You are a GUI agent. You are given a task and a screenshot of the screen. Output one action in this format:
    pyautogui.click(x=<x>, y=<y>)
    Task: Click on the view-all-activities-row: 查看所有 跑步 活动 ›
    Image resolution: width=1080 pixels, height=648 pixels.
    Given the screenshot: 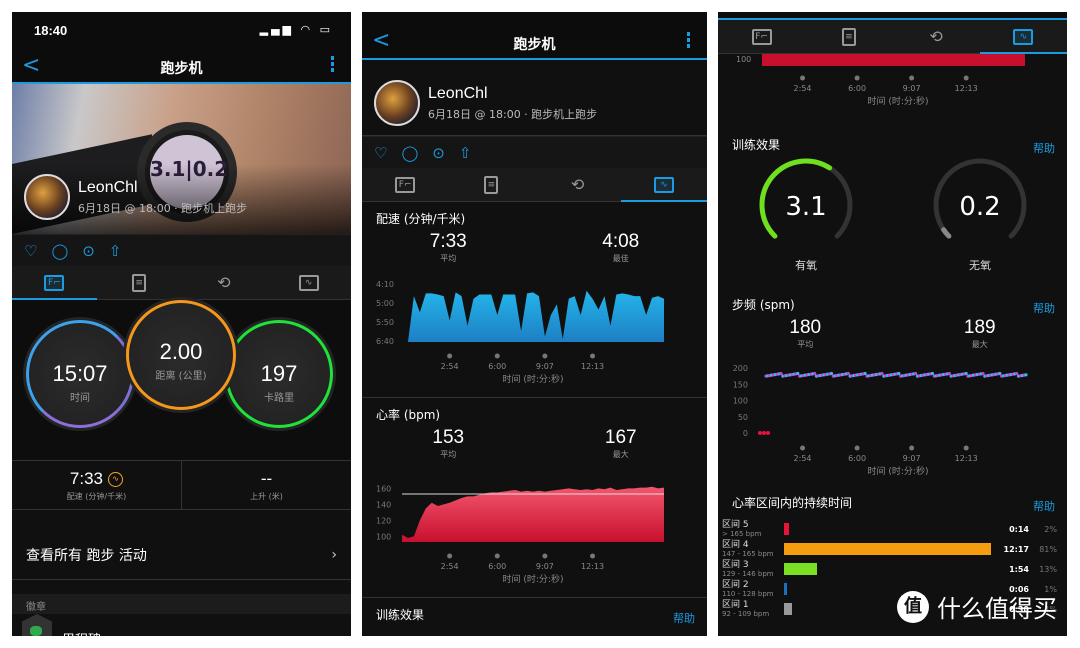 What is the action you would take?
    pyautogui.click(x=181, y=555)
    